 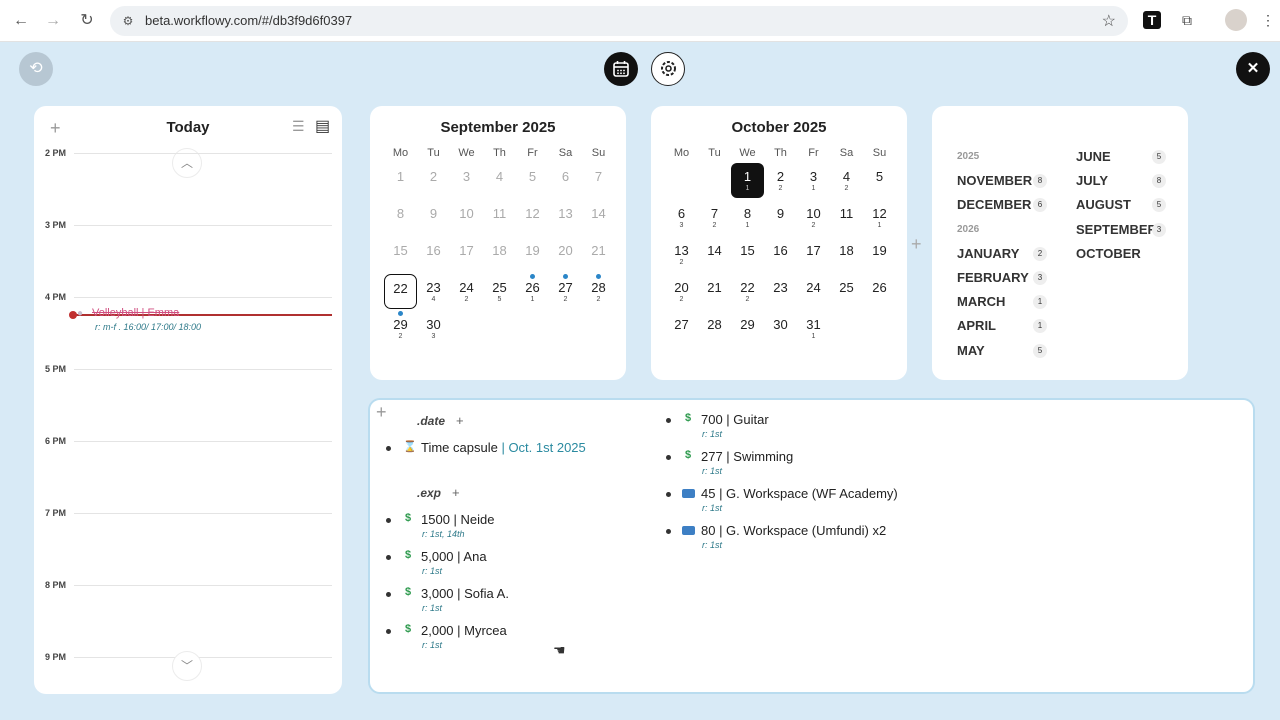 What do you see at coordinates (429, 493) in the screenshot?
I see `exp-section-title: .exp` at bounding box center [429, 493].